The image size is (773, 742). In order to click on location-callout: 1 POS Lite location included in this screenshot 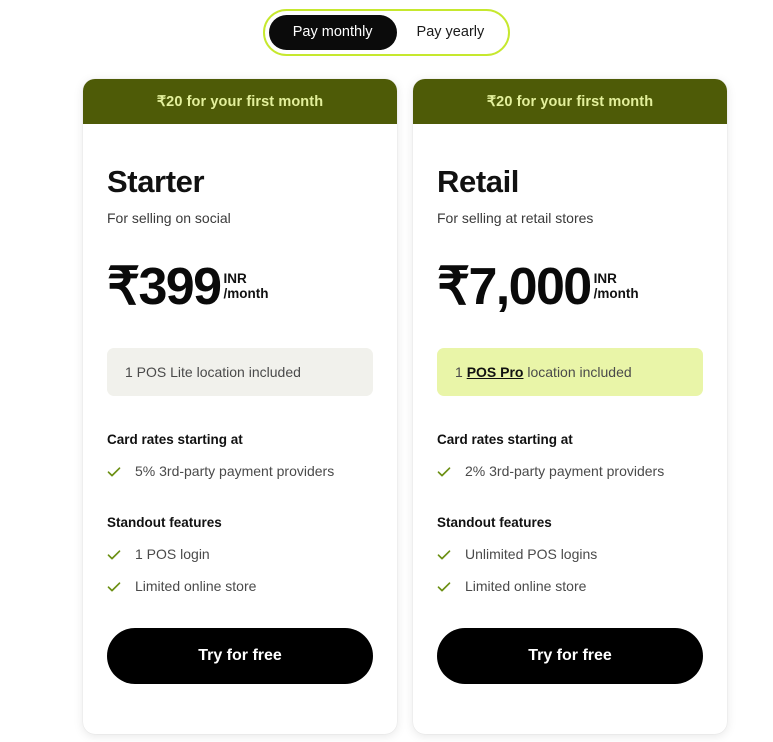, I will do `click(240, 371)`.